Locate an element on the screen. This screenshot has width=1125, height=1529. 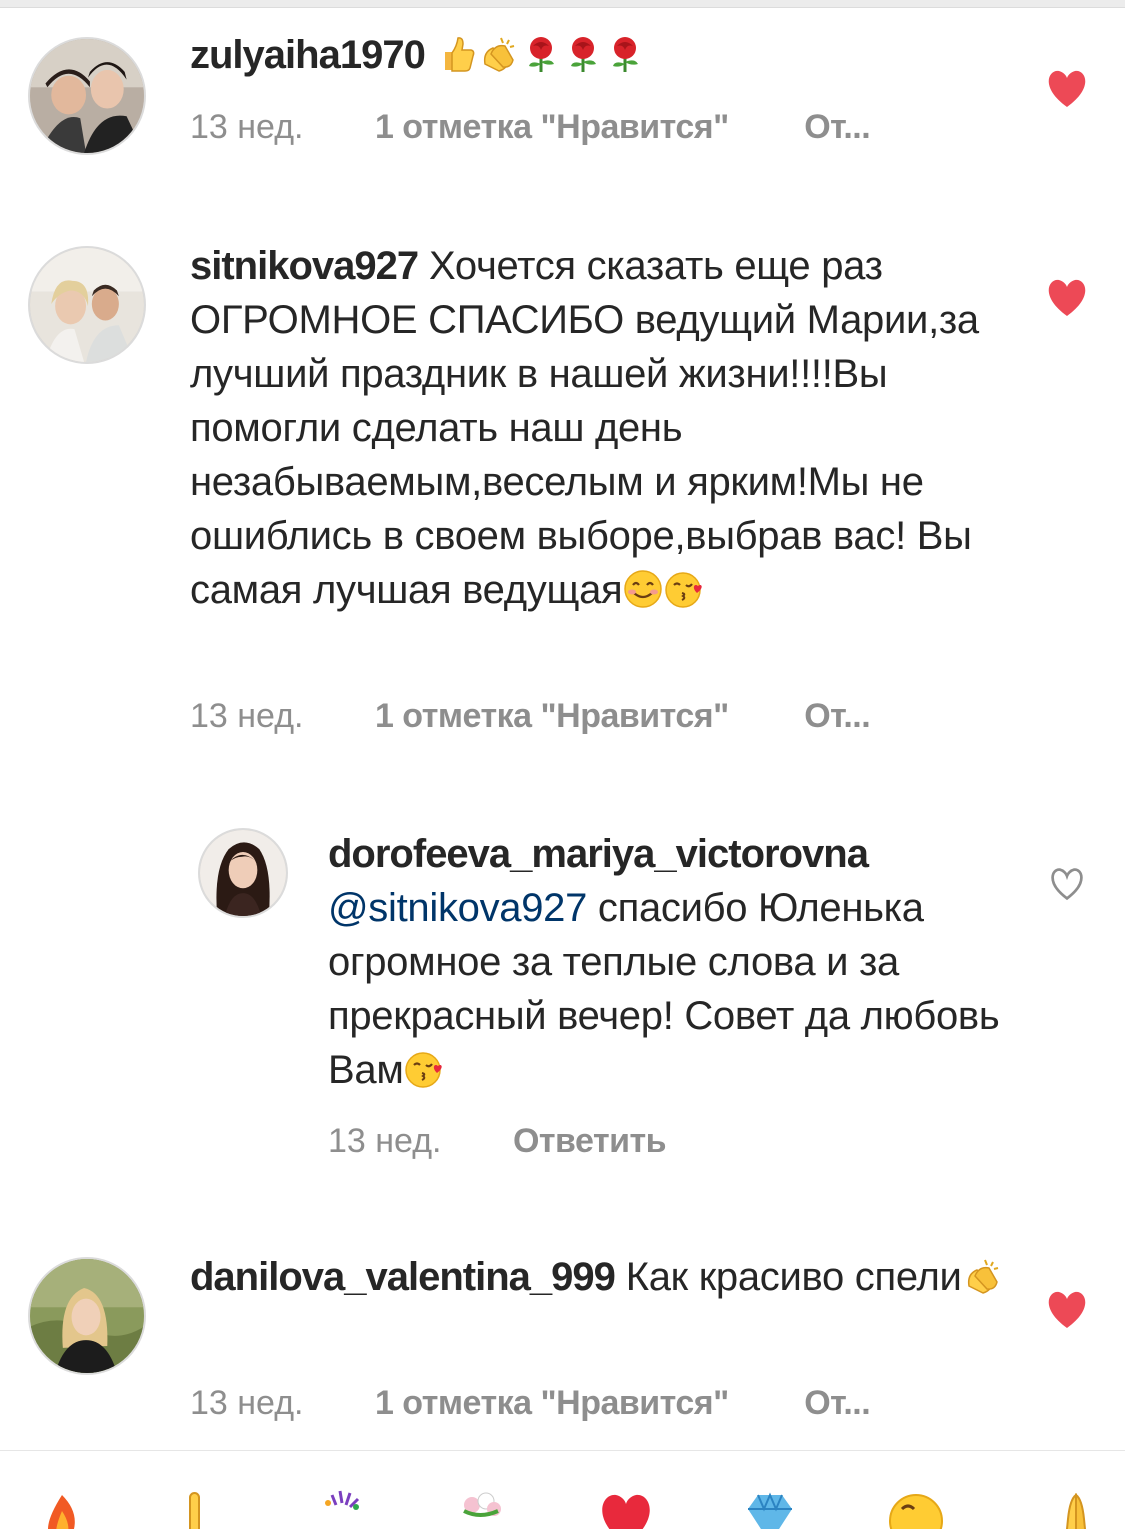
bouquet-emoji is located at coordinates (480, 1509).